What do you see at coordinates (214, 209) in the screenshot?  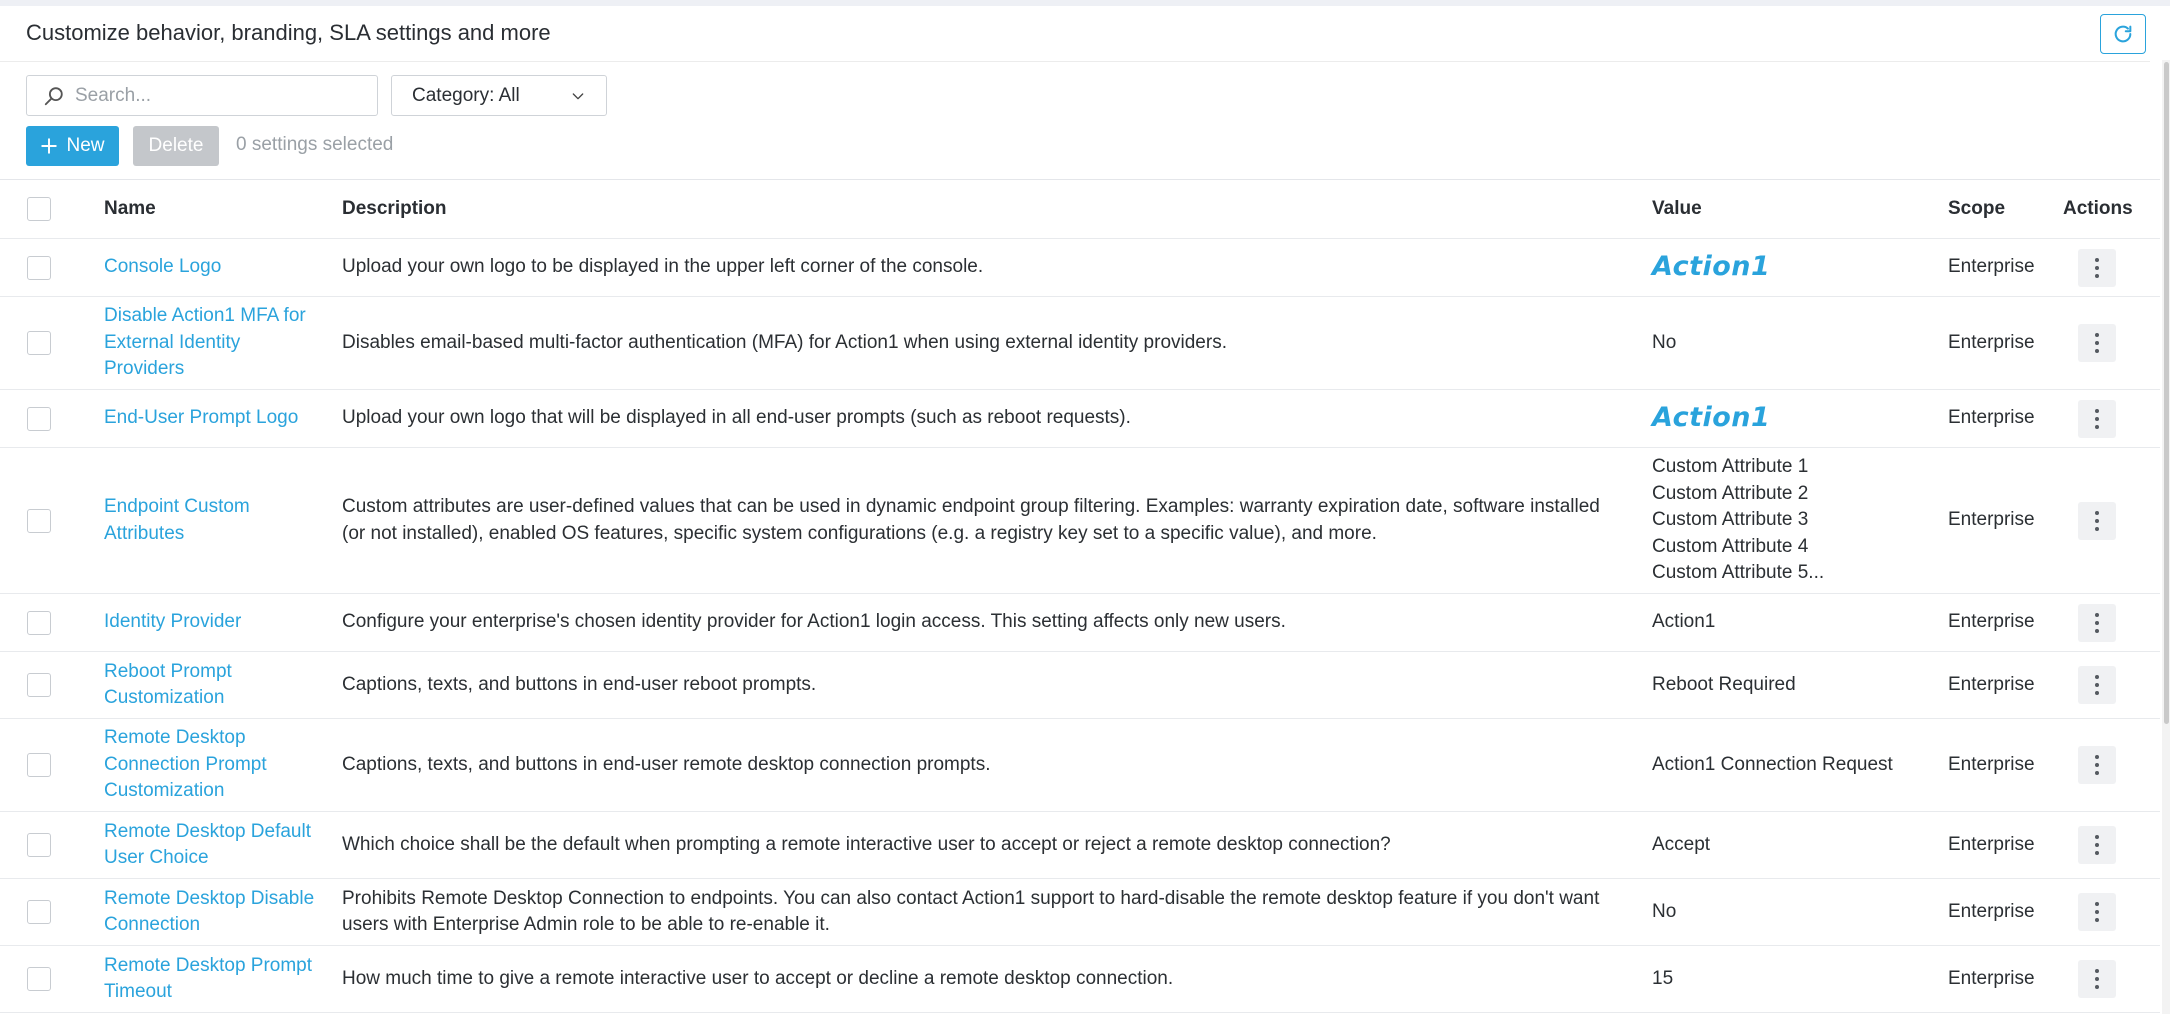 I see `column-header-name: Name` at bounding box center [214, 209].